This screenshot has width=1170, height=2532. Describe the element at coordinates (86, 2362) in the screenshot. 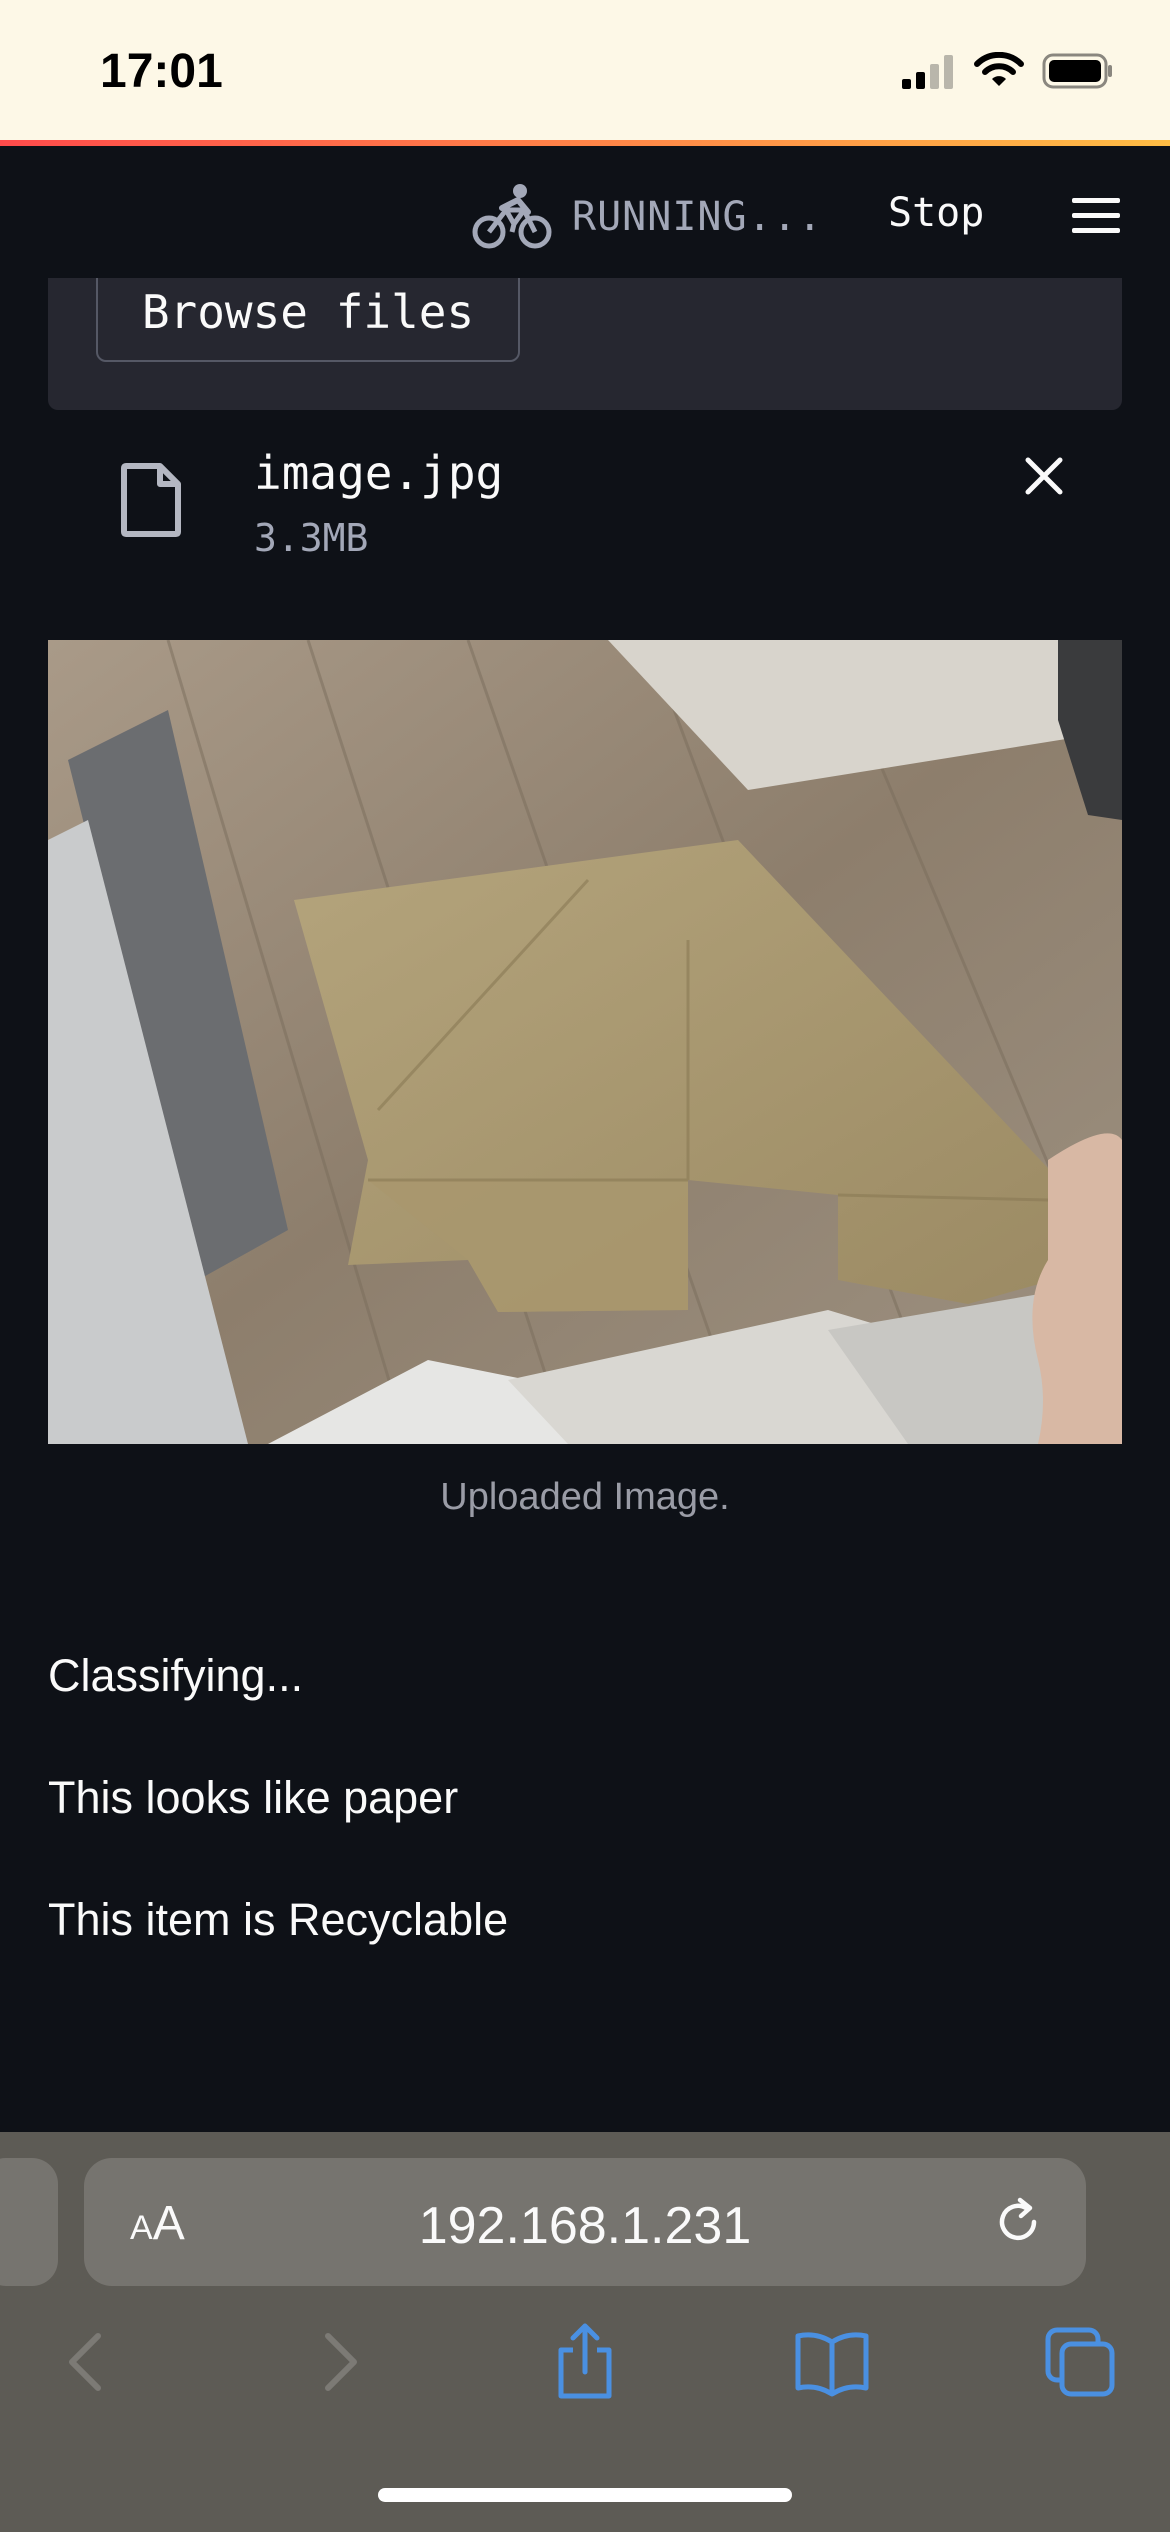

I see `chevron-left-icon` at that location.